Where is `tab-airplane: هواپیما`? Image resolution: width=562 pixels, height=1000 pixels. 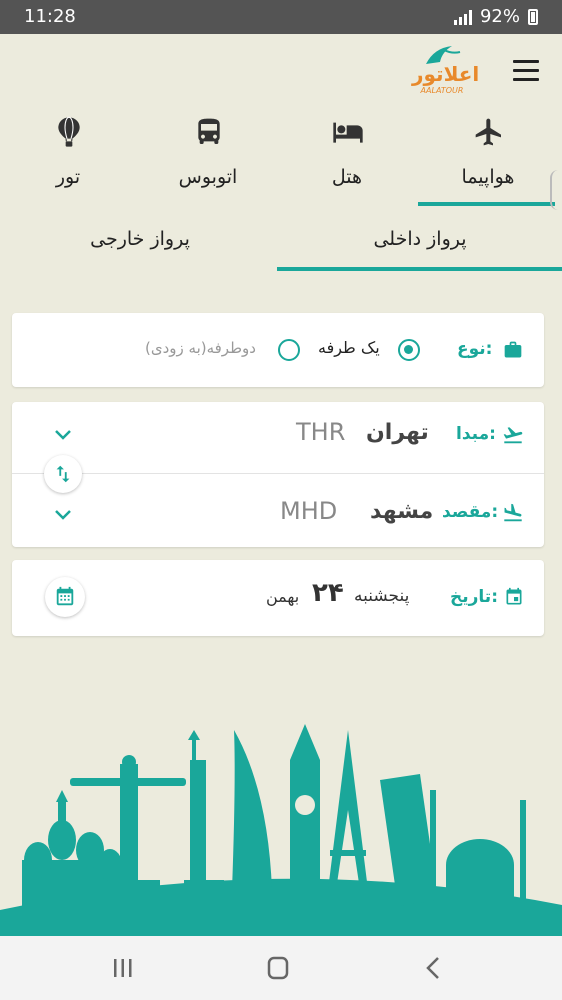 tab-airplane: هواپیما is located at coordinates (488, 158).